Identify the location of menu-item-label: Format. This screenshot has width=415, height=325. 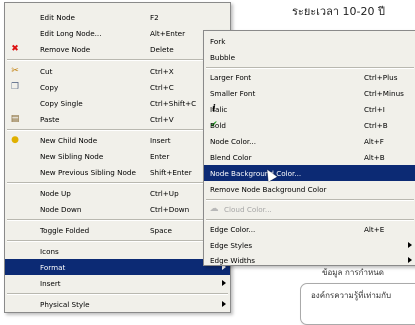
(53, 267).